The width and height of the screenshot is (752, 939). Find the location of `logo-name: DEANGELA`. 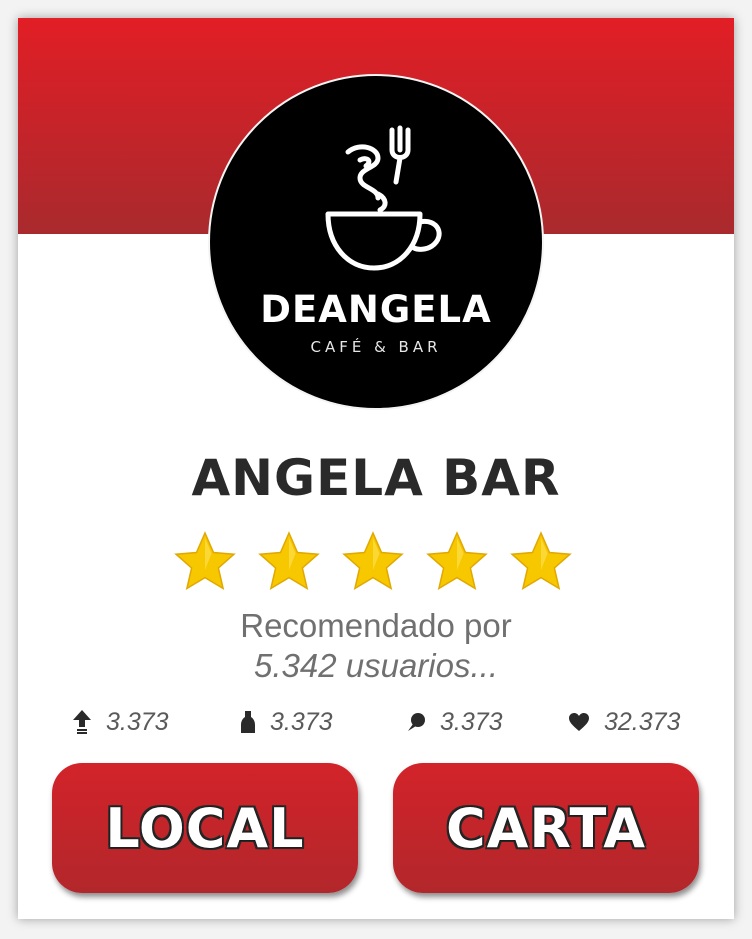

logo-name: DEANGELA is located at coordinates (376, 309).